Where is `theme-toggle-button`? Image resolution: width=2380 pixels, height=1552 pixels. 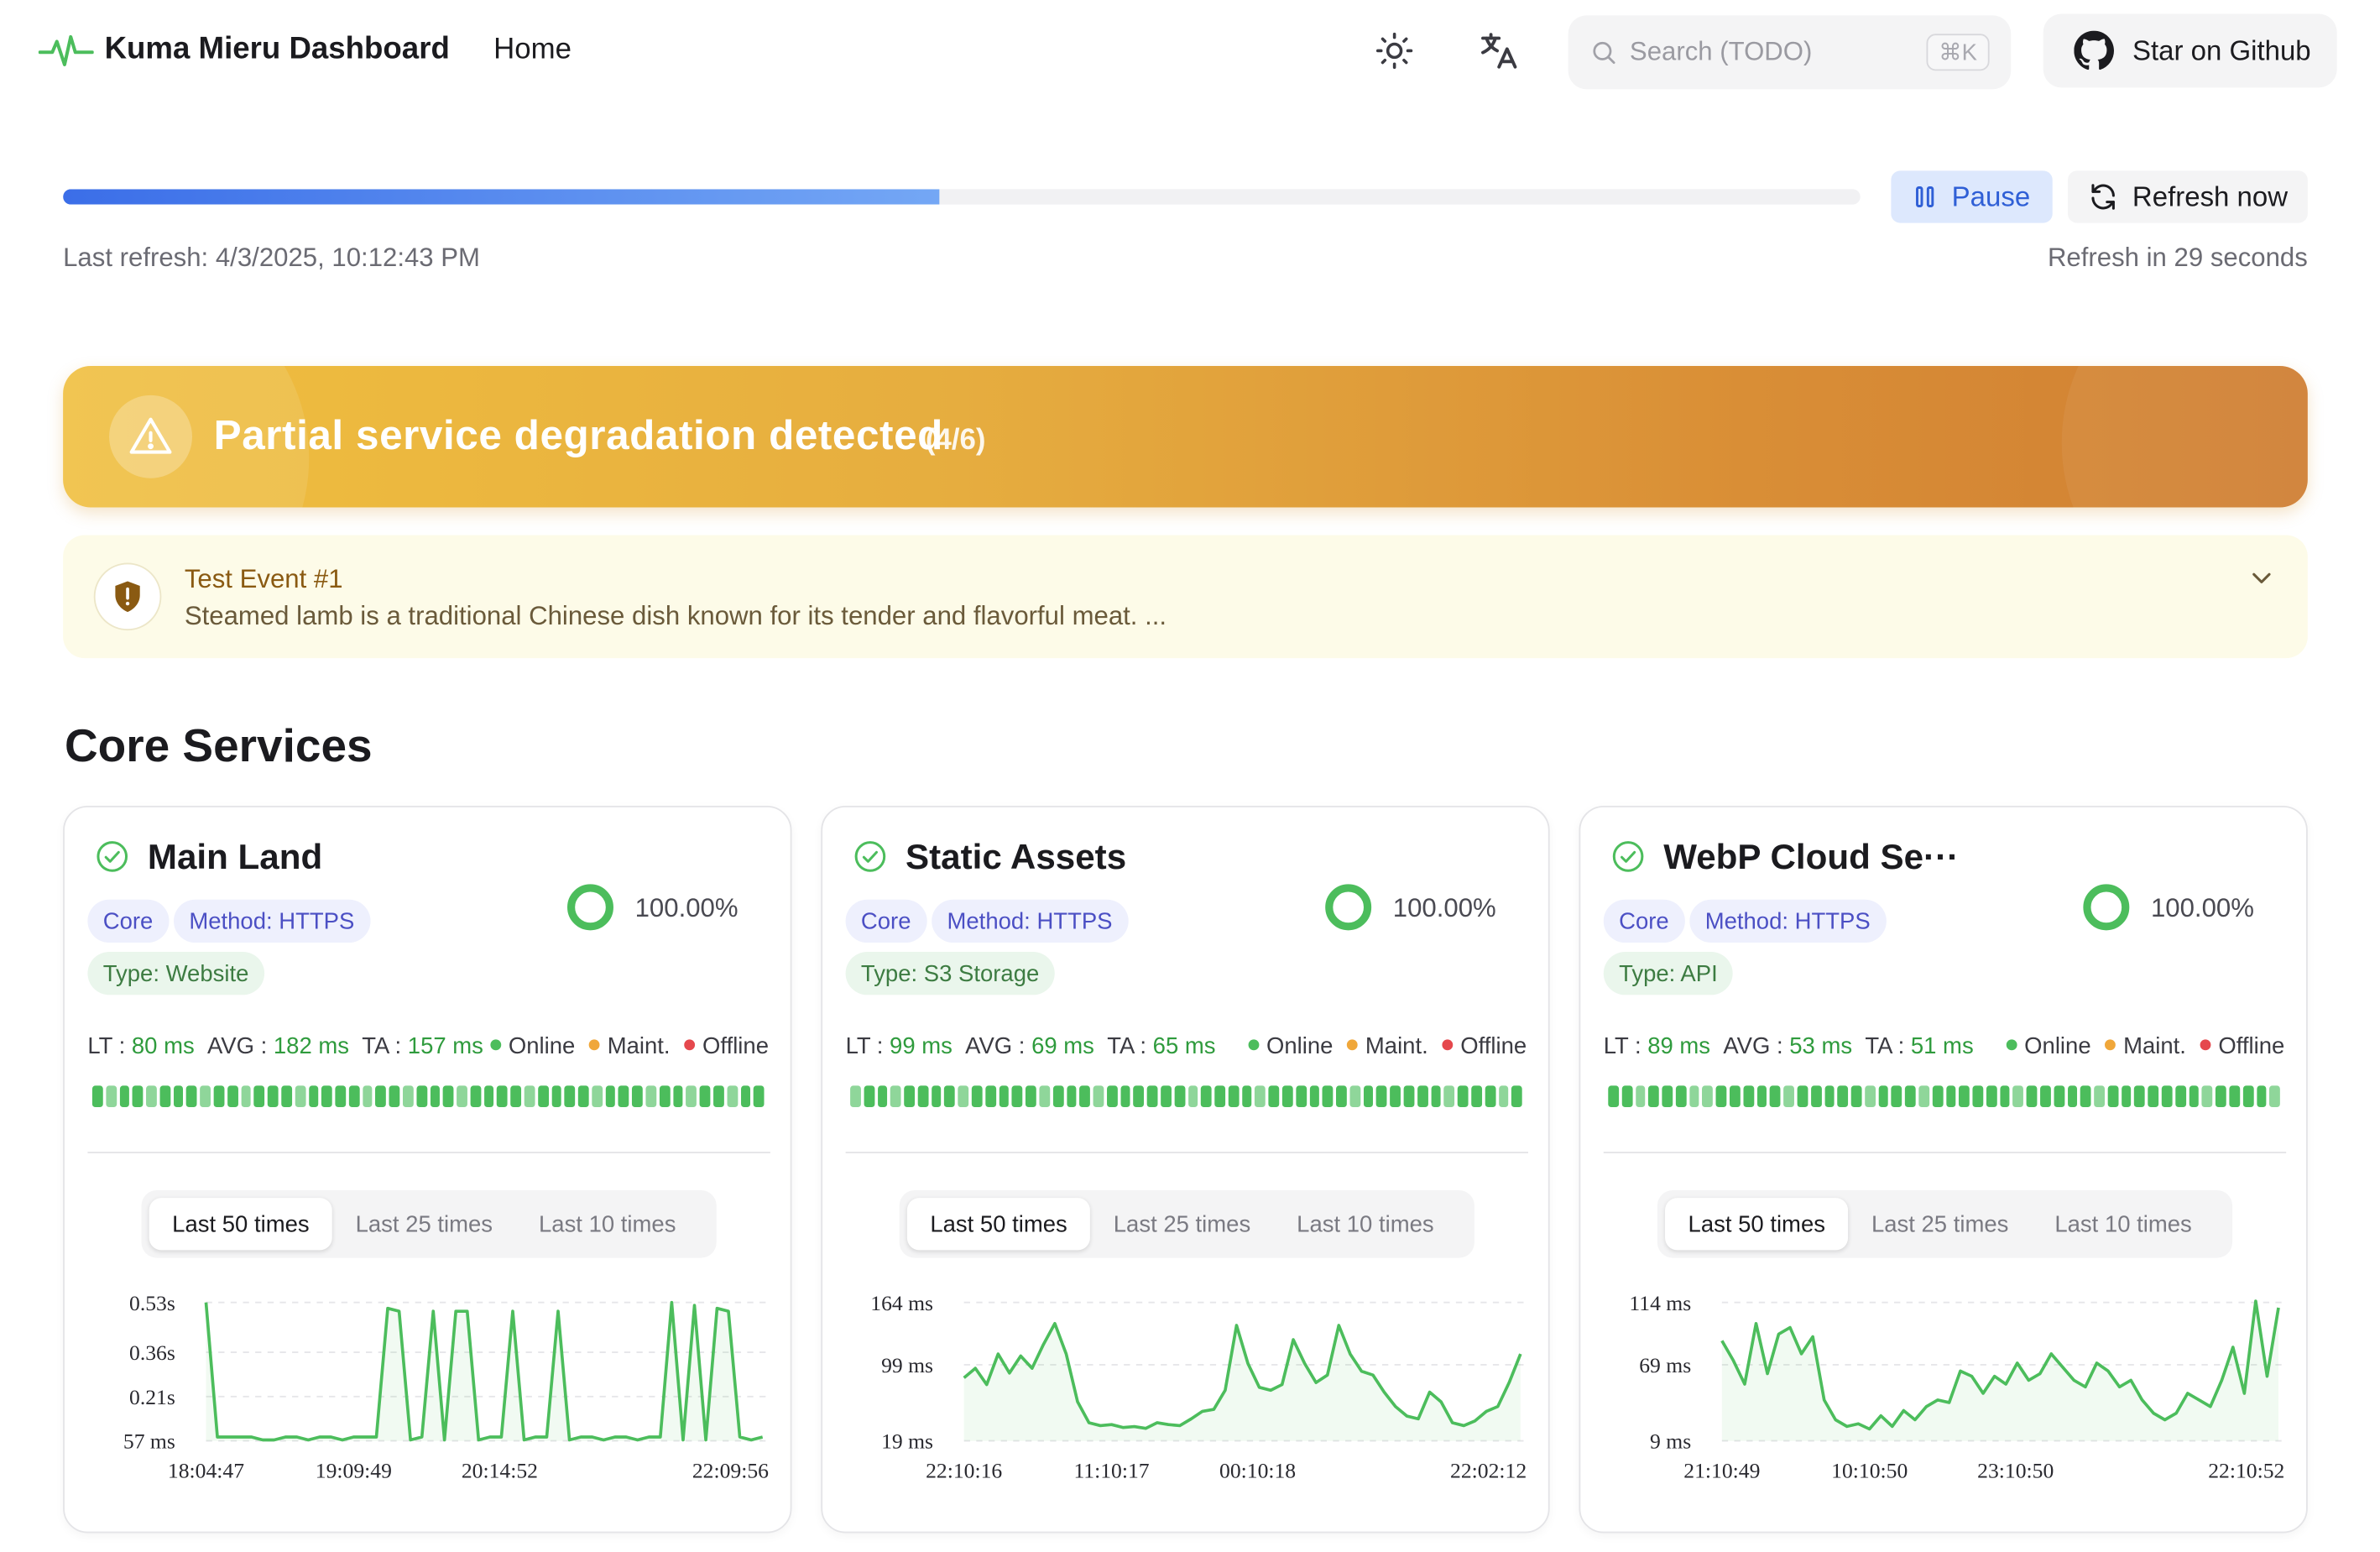 theme-toggle-button is located at coordinates (1394, 51).